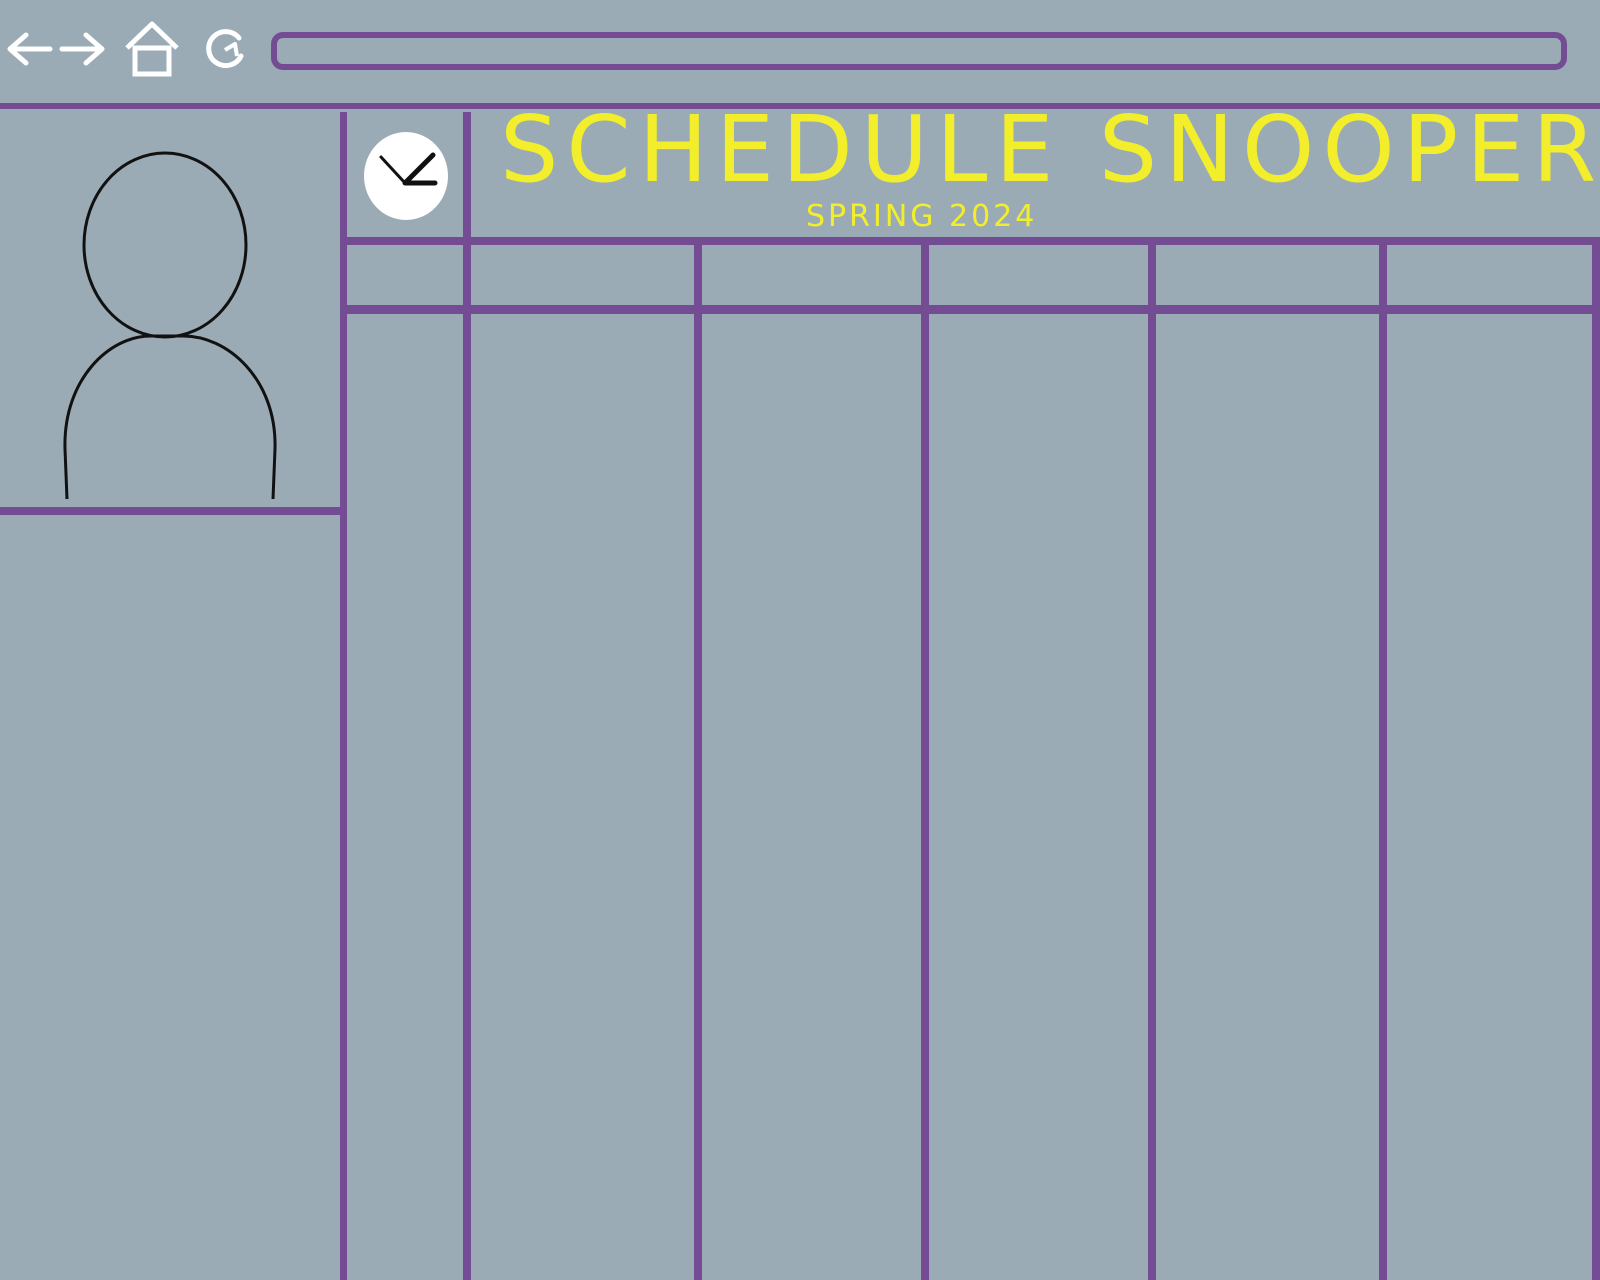 Image resolution: width=1600 pixels, height=1280 pixels. I want to click on home-icon, so click(152, 49).